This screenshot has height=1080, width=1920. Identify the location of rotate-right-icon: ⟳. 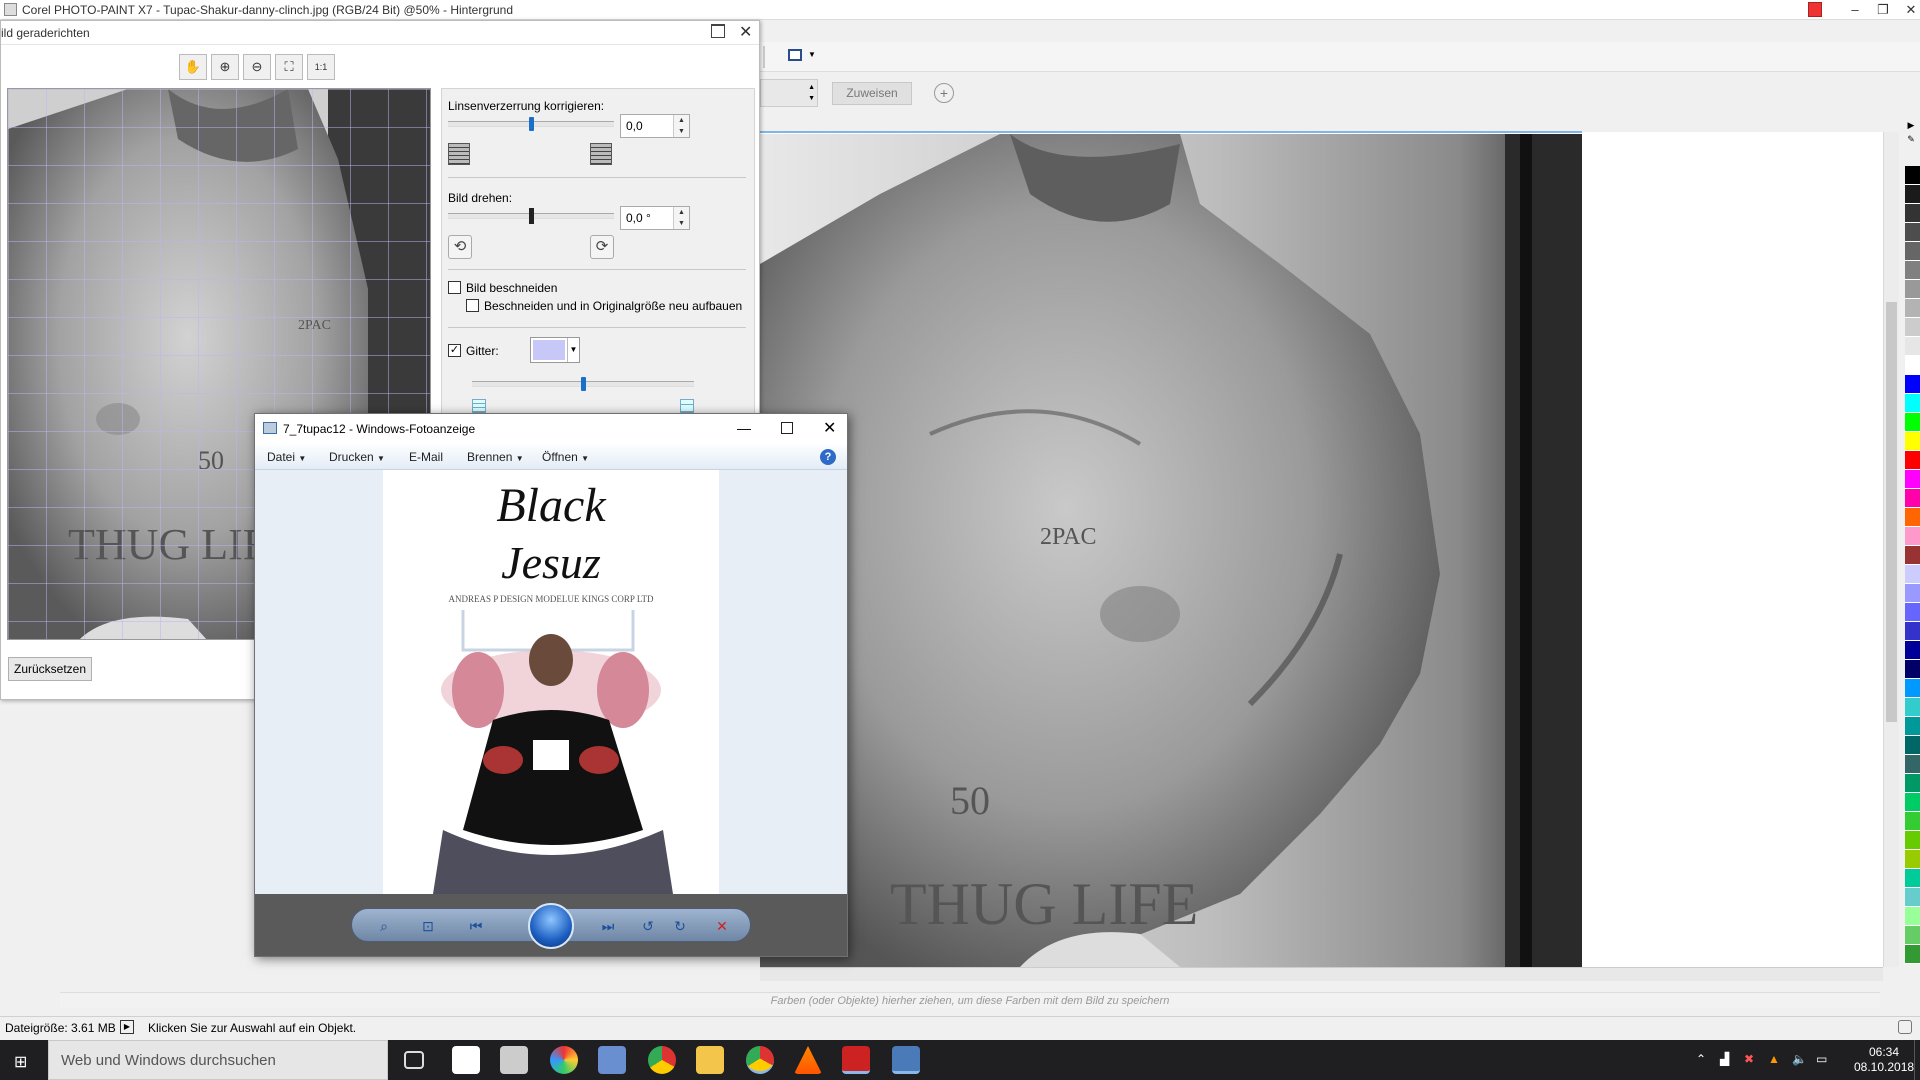
(602, 247).